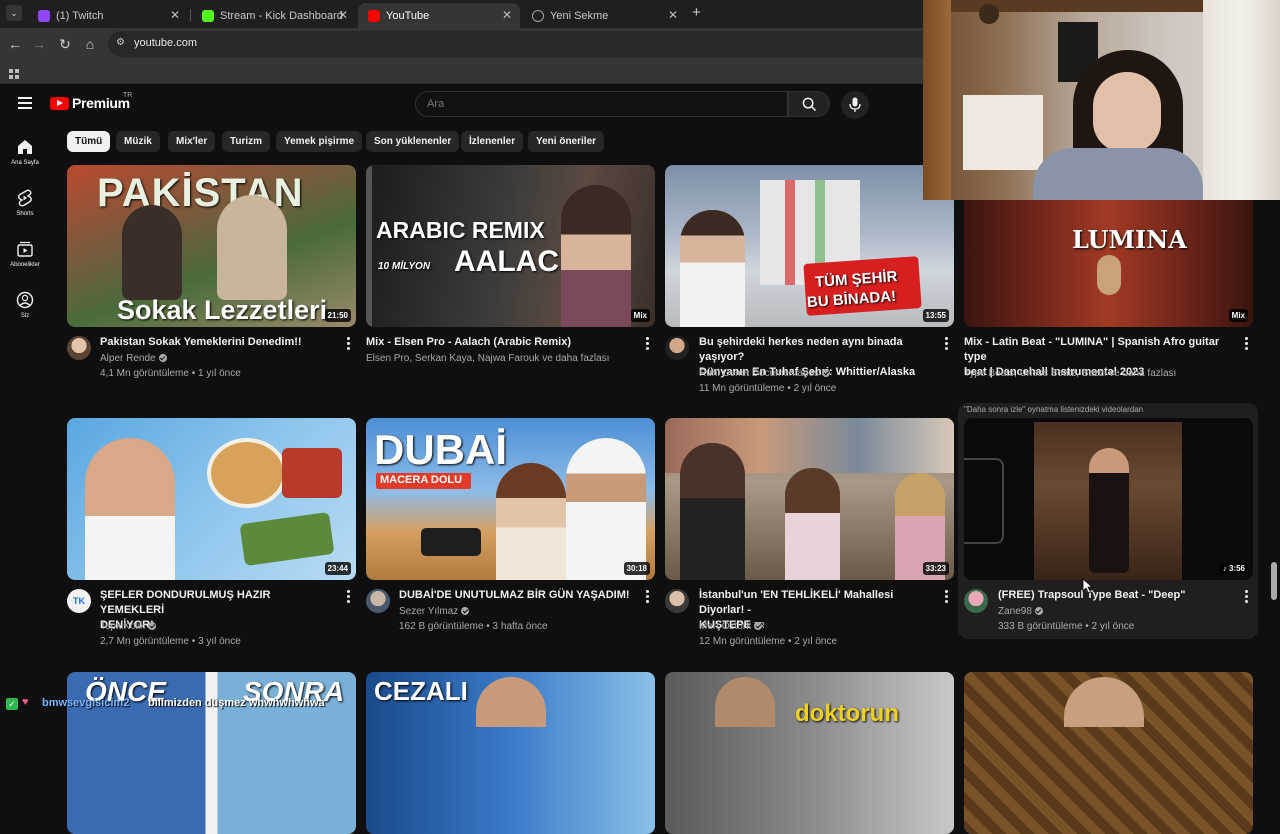 This screenshot has height=834, width=1280. Describe the element at coordinates (1241, 100) in the screenshot. I see `window-curtain` at that location.